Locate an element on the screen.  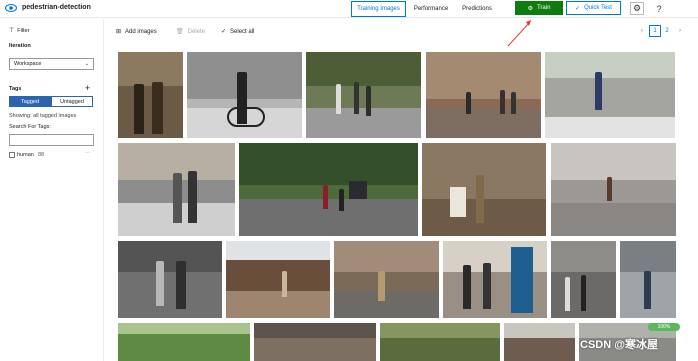
watermark-text: CSDN @寒冰屋 is located at coordinates (619, 345).